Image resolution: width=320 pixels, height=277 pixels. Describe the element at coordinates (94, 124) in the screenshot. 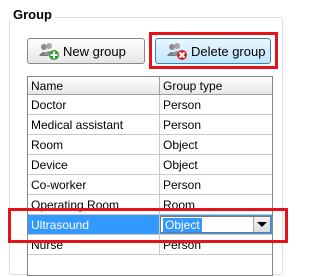

I see `cell-name: Medical assistant` at that location.